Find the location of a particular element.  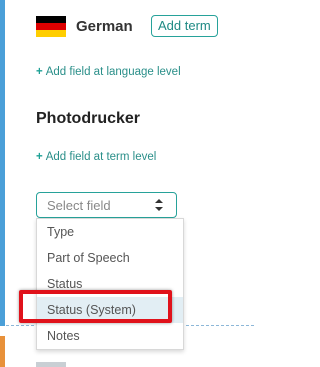

add-term-field-link: + Add field at term level is located at coordinates (96, 157).